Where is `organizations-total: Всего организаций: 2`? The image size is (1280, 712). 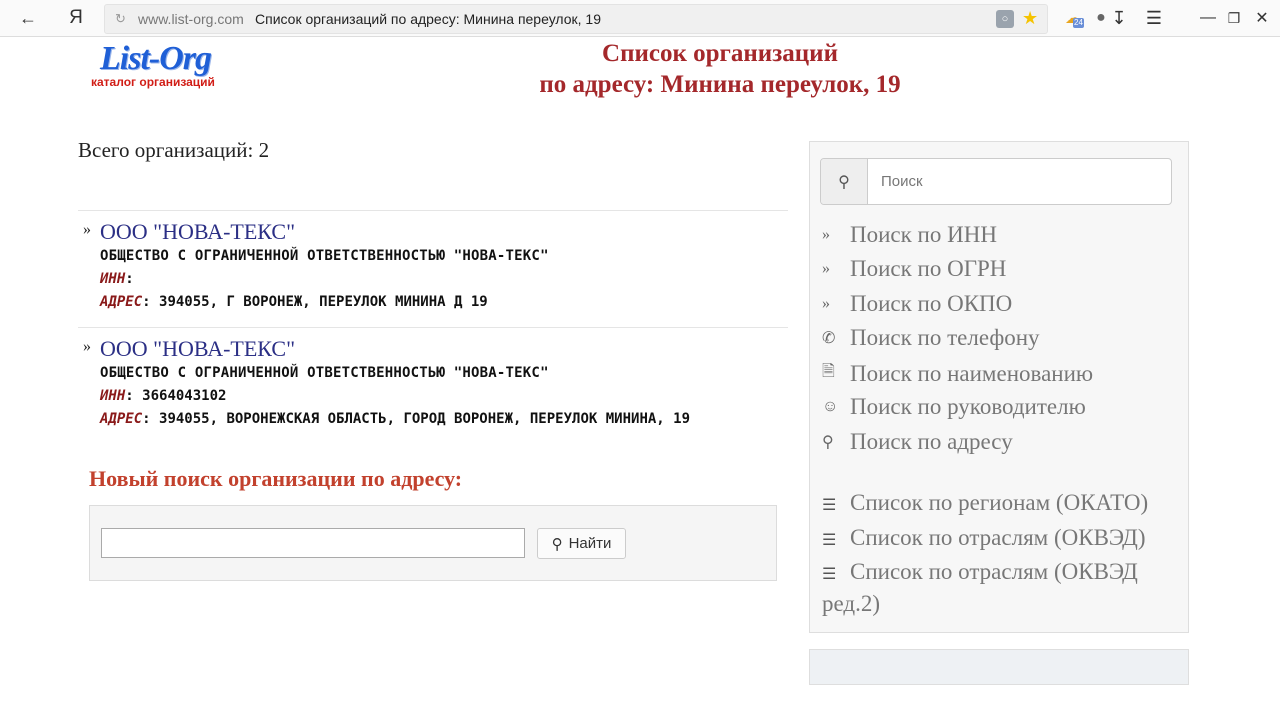
organizations-total: Всего организаций: 2 is located at coordinates (174, 150).